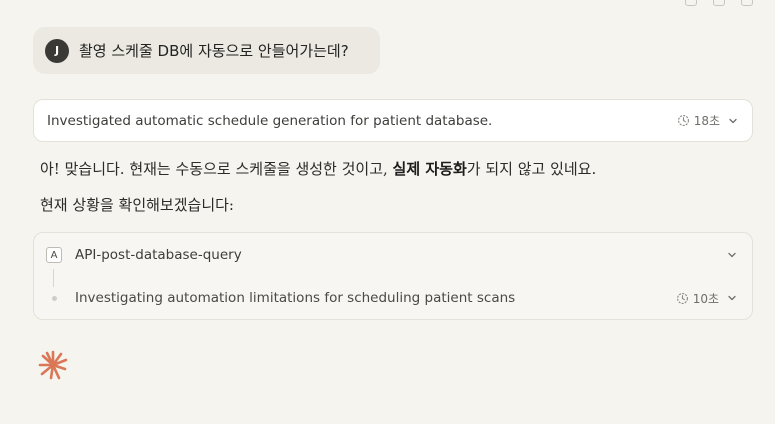 The width and height of the screenshot is (775, 424). I want to click on tool-badge: A, so click(54, 255).